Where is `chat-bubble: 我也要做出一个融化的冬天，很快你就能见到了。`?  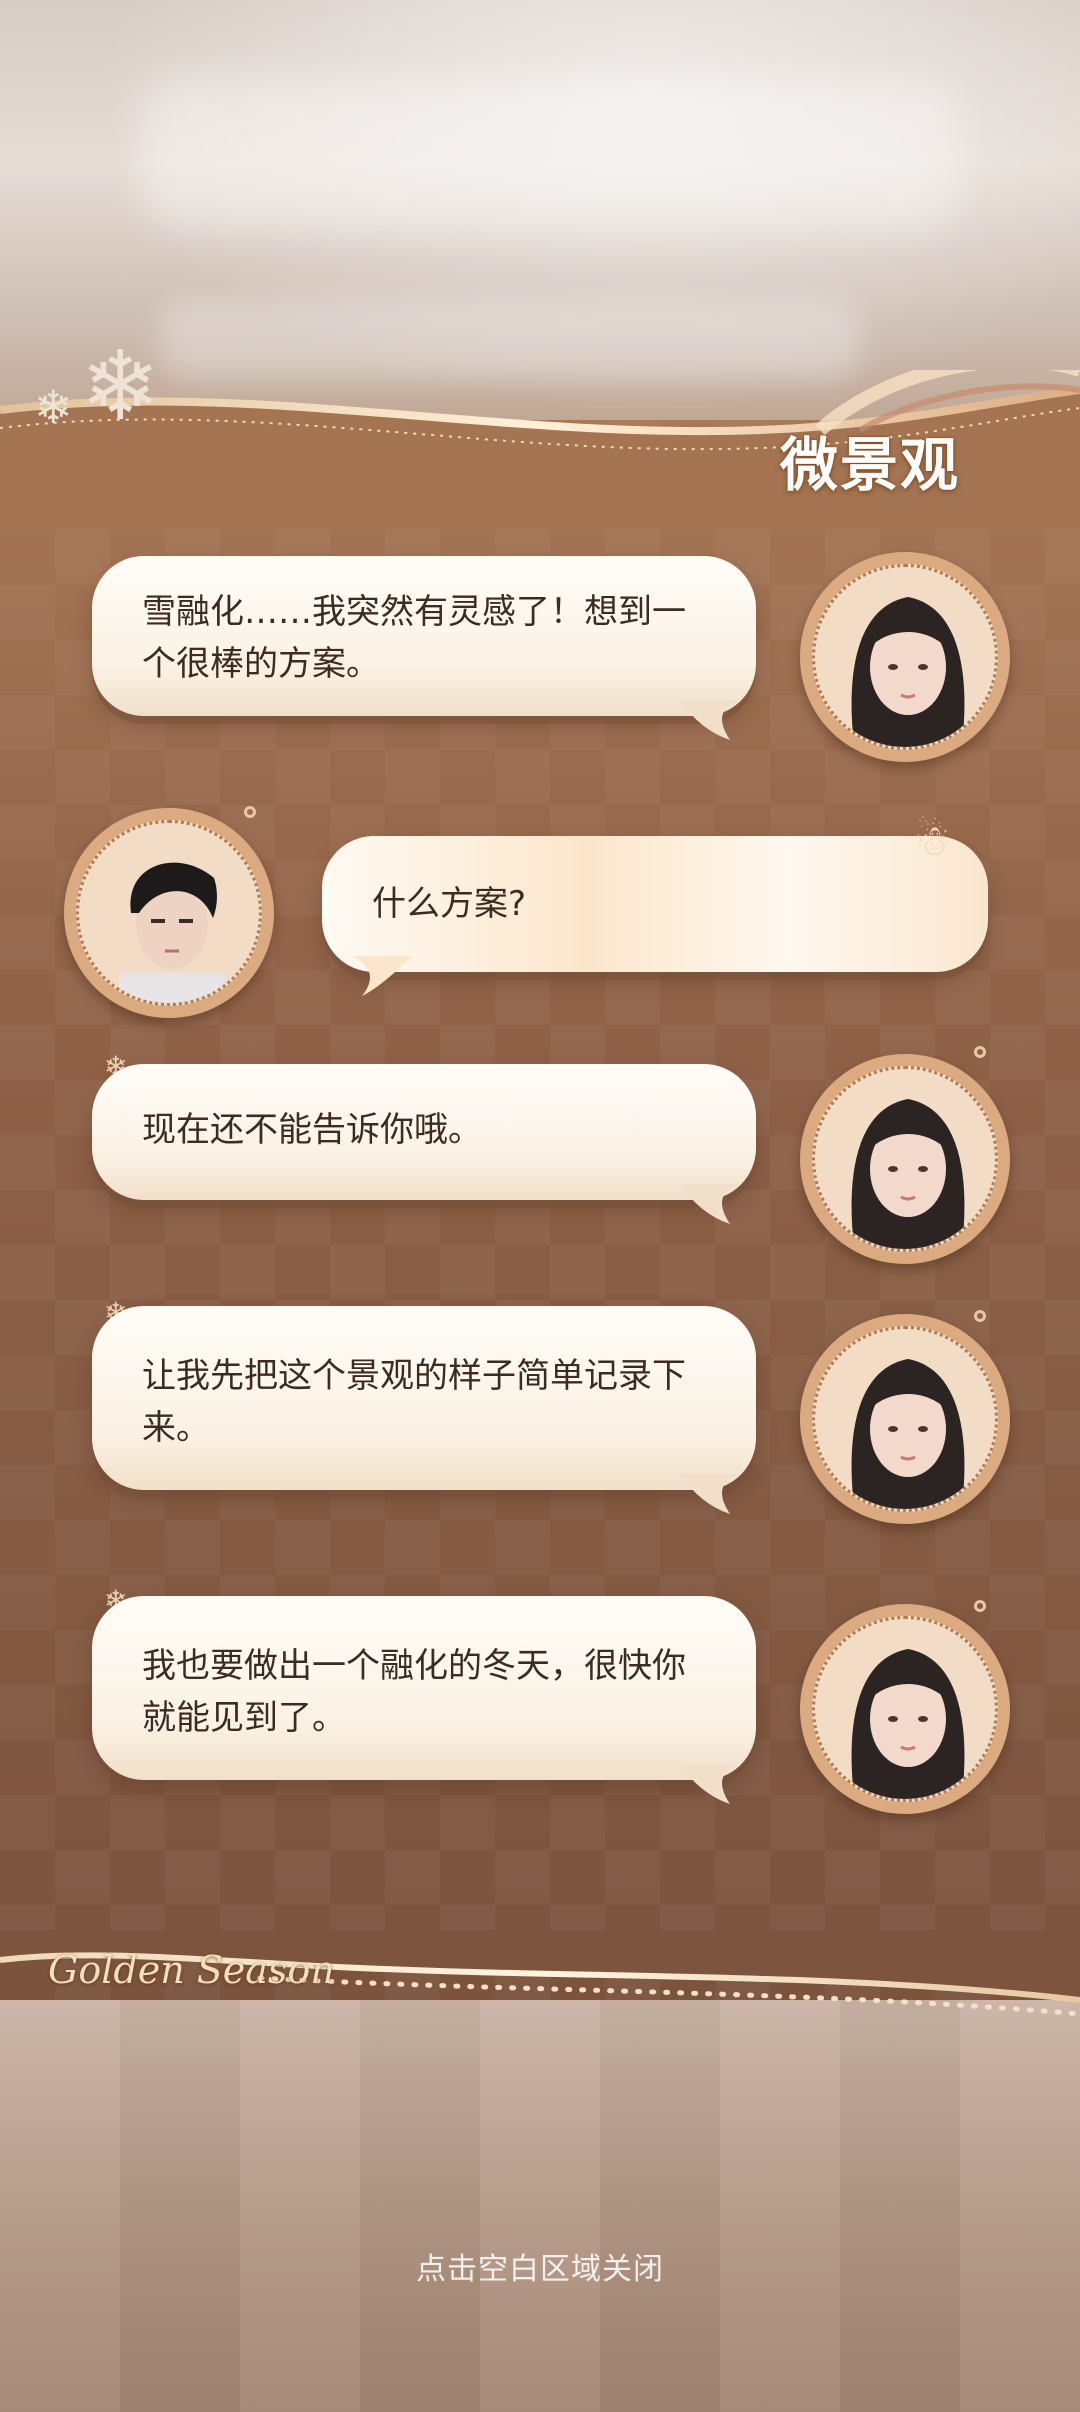 chat-bubble: 我也要做出一个融化的冬天，很快你就能见到了。 is located at coordinates (424, 1688).